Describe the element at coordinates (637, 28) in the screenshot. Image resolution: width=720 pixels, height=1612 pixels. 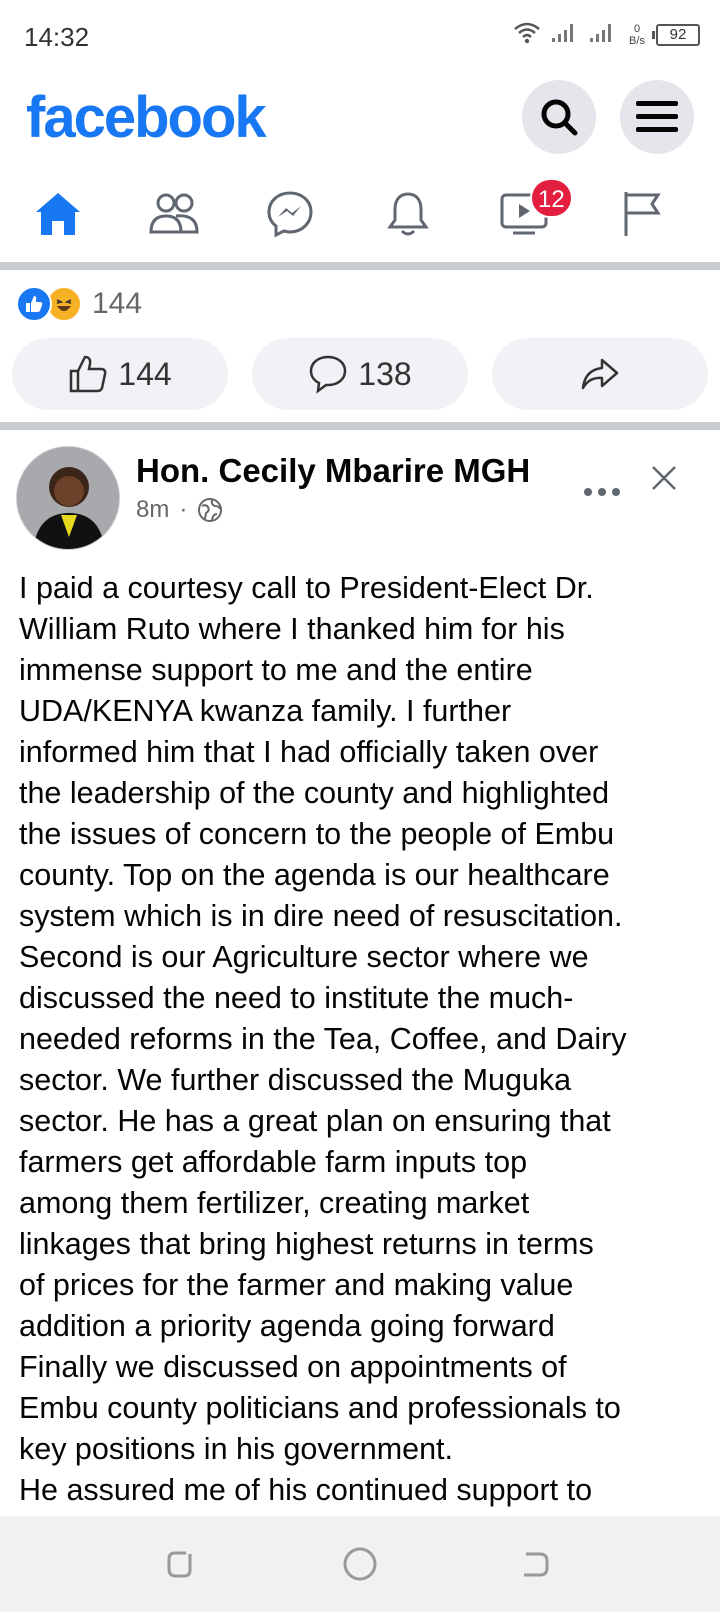
I see `network-speed-value: 0` at that location.